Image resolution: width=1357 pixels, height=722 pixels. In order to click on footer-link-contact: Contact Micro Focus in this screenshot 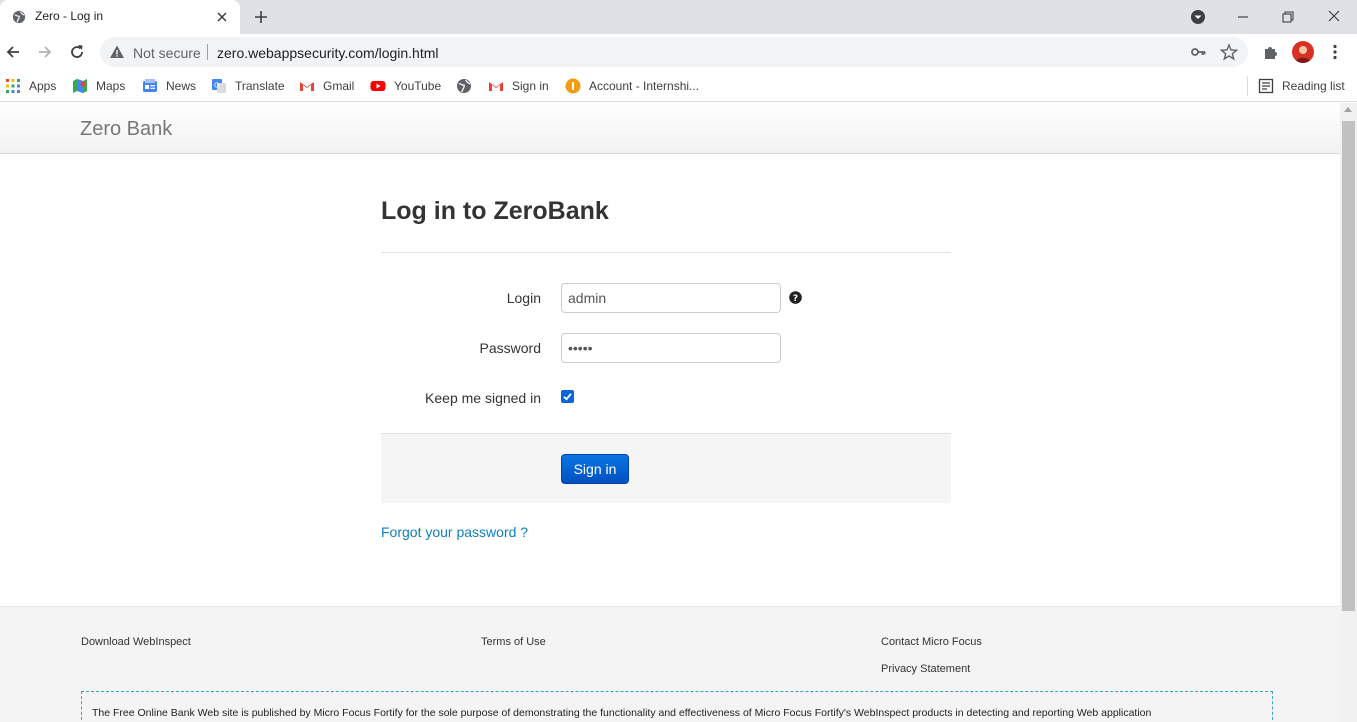, I will do `click(931, 642)`.